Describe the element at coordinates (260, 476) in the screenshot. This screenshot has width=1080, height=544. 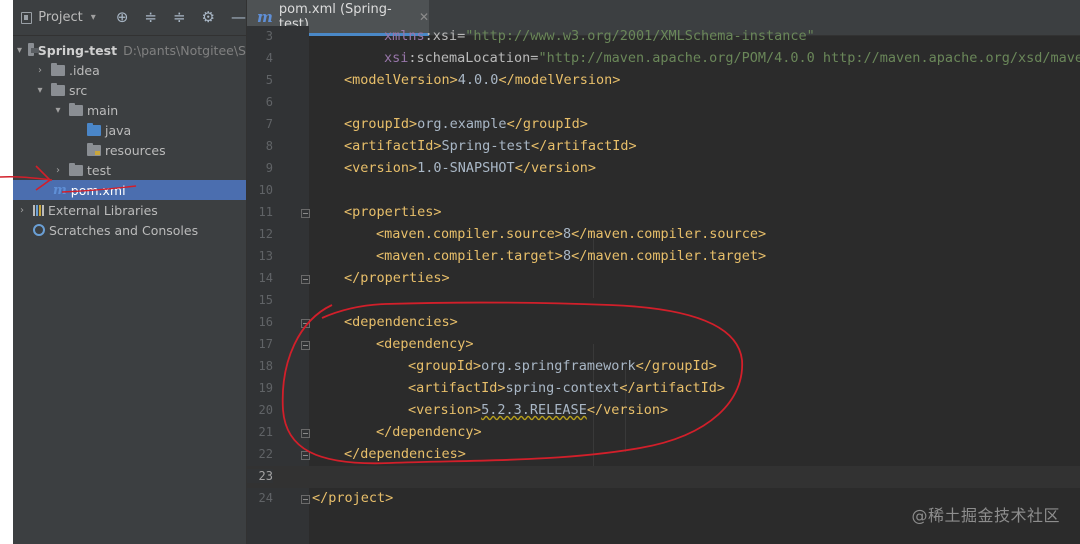
I see `line-number: 23` at that location.